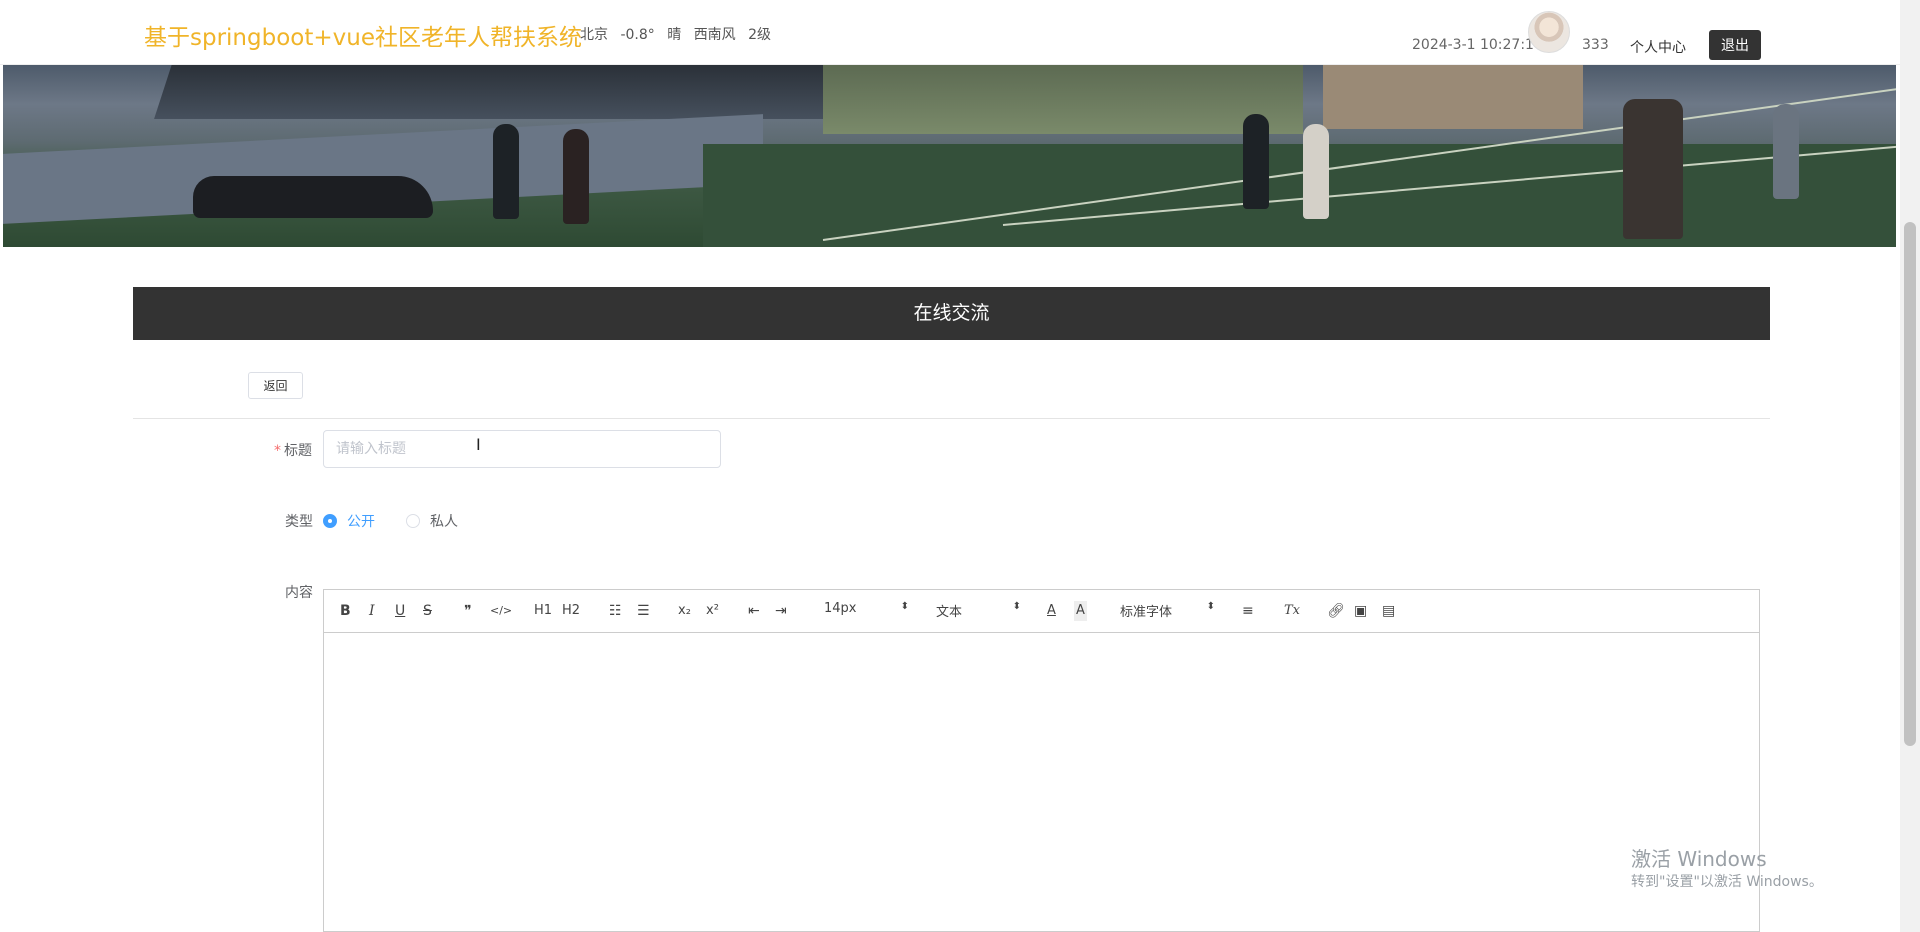  What do you see at coordinates (345, 611) in the screenshot?
I see `bold-button: B` at bounding box center [345, 611].